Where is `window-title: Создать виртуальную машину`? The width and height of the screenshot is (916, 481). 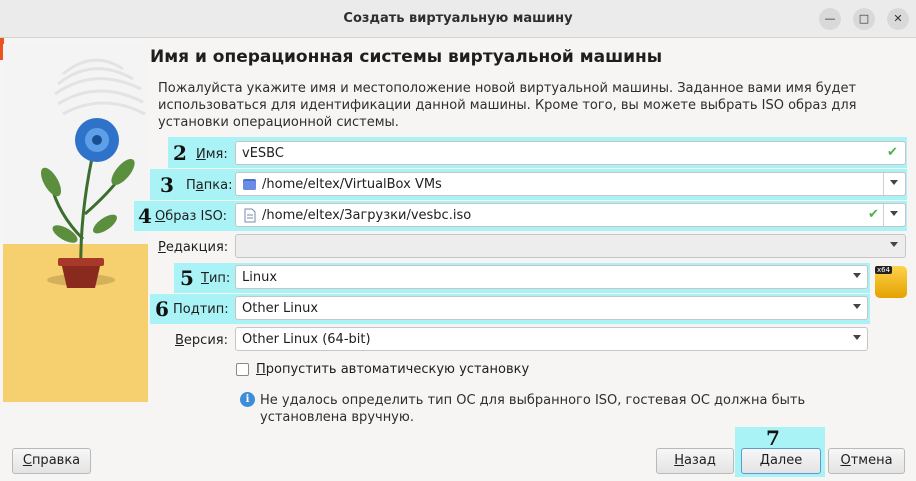
window-title: Создать виртуальную машину is located at coordinates (458, 18).